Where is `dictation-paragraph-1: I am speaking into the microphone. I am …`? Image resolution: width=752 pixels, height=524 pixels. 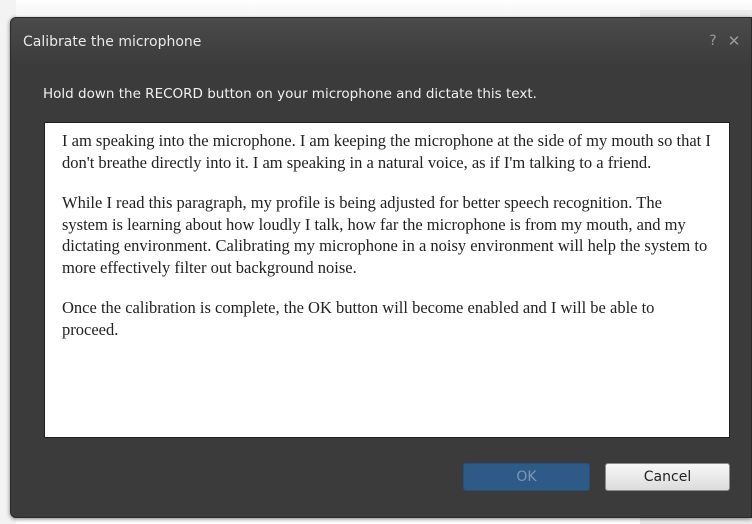
dictation-paragraph-1: I am speaking into the microphone. I am … is located at coordinates (386, 151).